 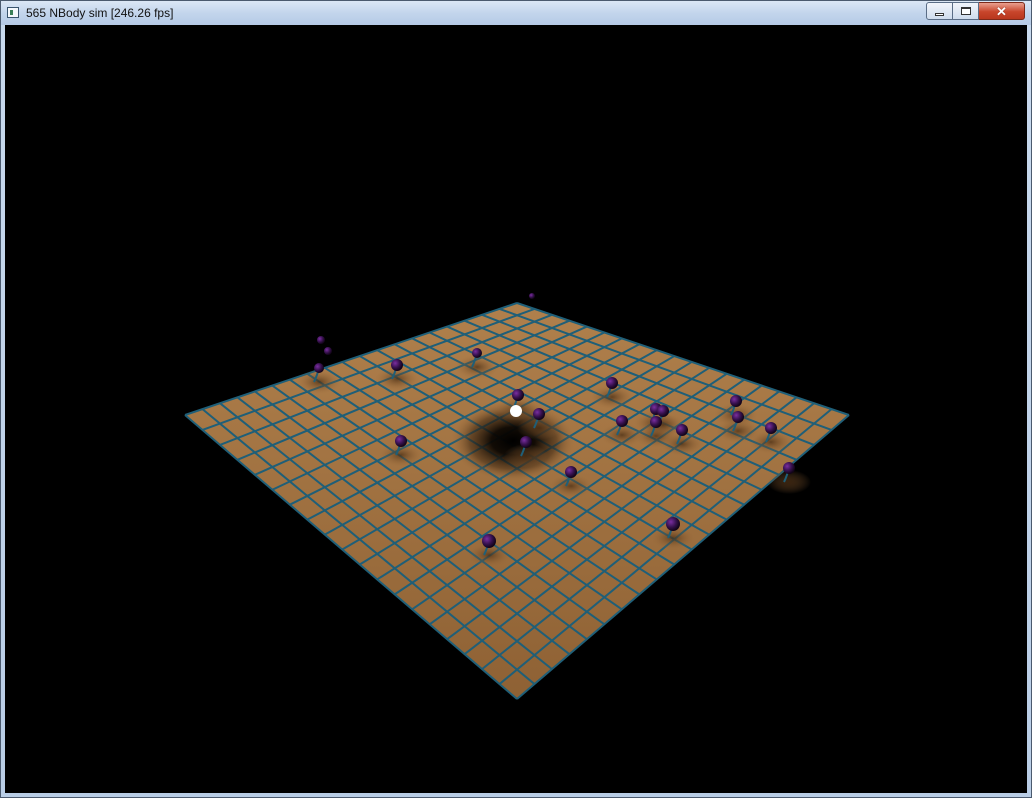 I want to click on central-body, so click(x=516, y=411).